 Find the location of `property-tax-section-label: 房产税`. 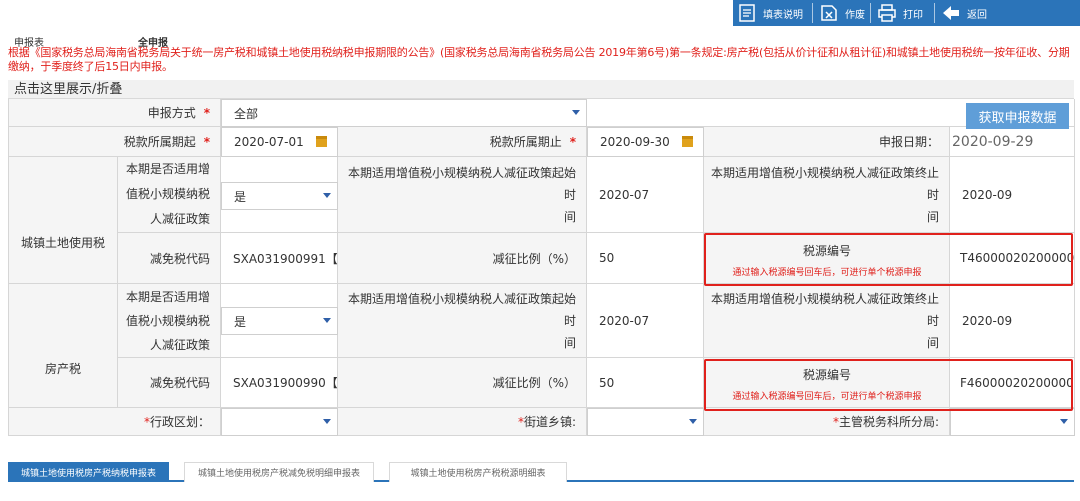

property-tax-section-label: 房产税 is located at coordinates (63, 346).